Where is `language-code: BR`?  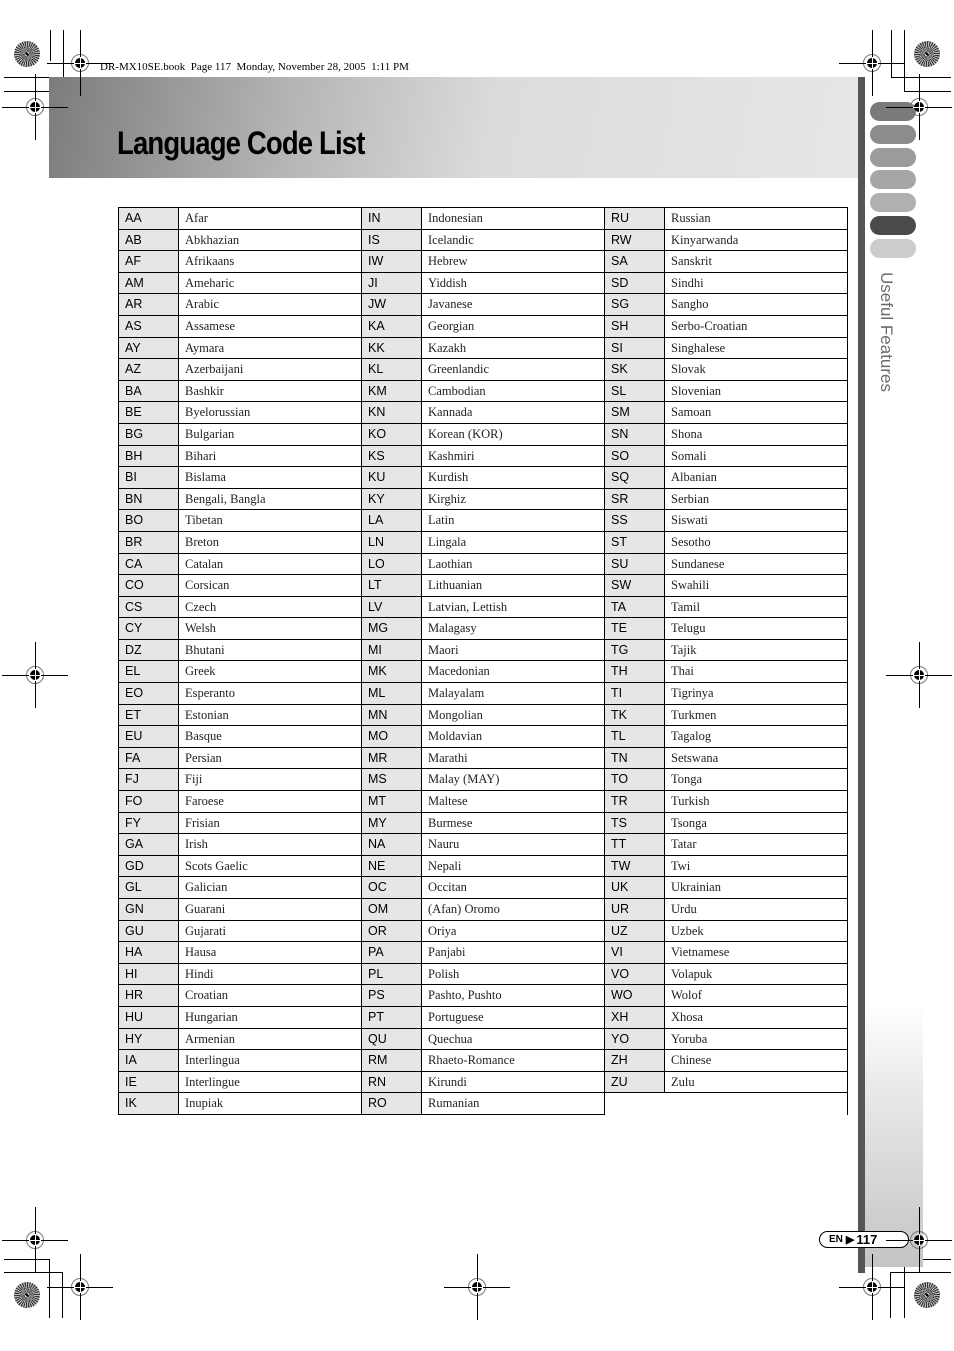
language-code: BR is located at coordinates (149, 542).